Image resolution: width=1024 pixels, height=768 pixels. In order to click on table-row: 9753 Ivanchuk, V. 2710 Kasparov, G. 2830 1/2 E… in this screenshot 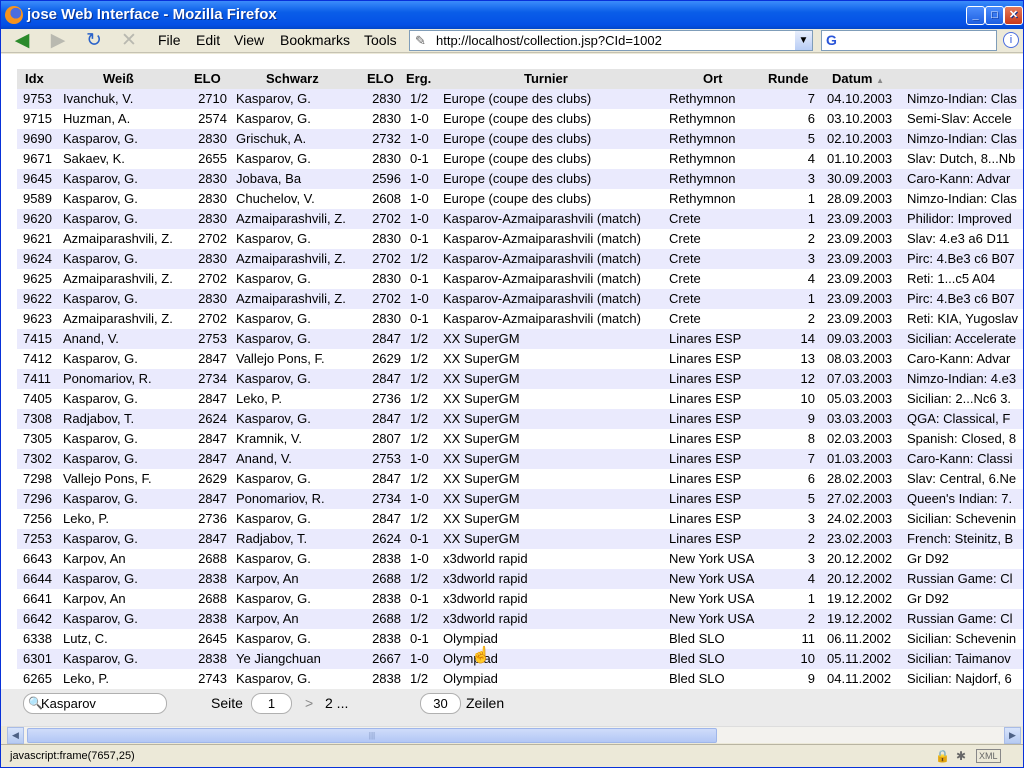, I will do `click(520, 99)`.